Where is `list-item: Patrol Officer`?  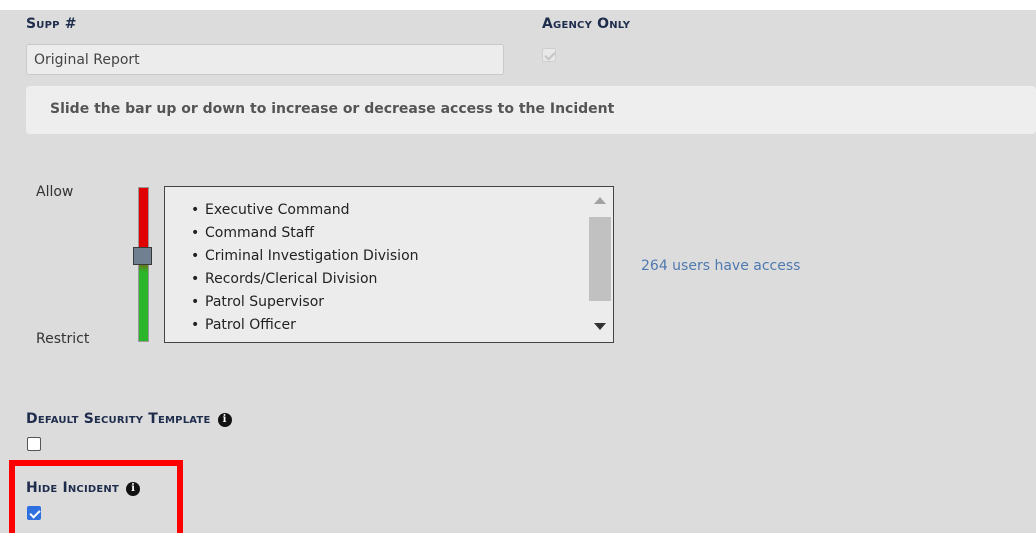
list-item: Patrol Officer is located at coordinates (305, 325).